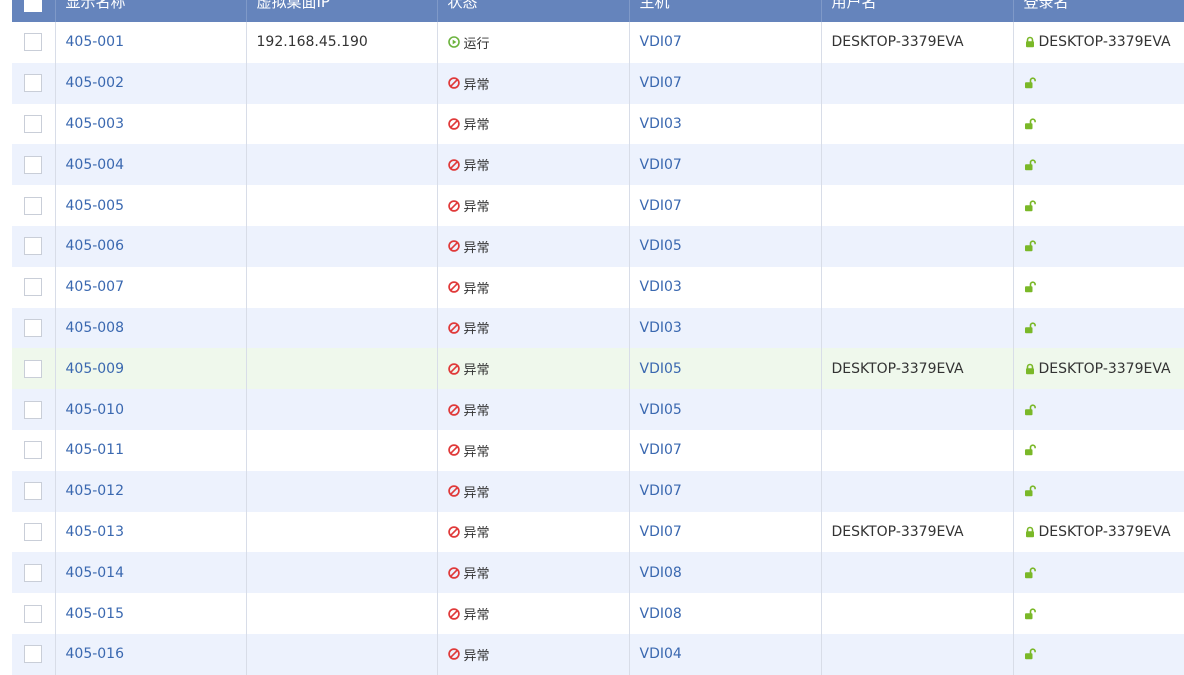  Describe the element at coordinates (95, 83) in the screenshot. I see `vm-name-link: 405-002` at that location.